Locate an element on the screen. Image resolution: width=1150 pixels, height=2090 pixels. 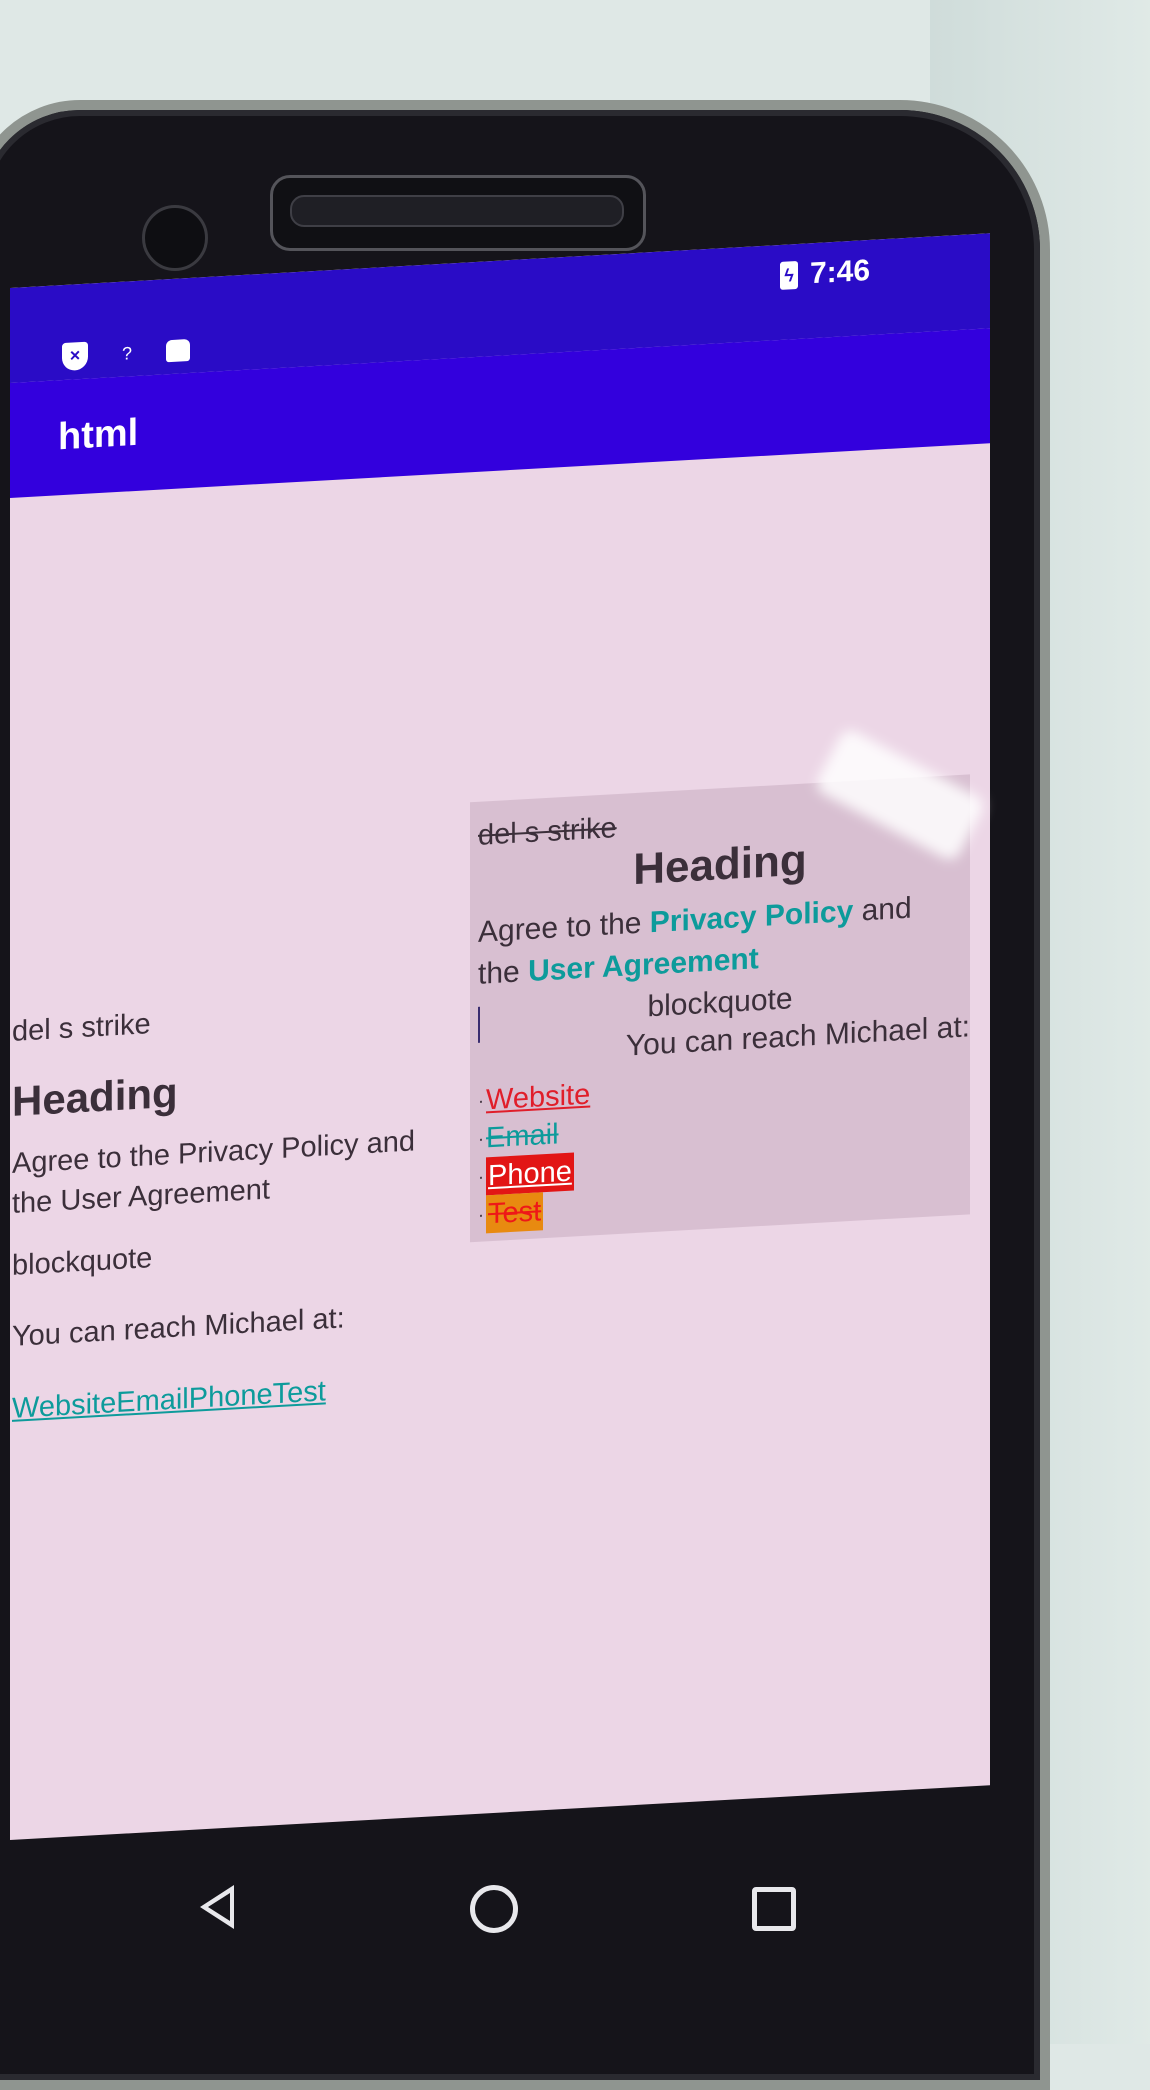
status-icons-left: × ? is located at coordinates (126, 354).